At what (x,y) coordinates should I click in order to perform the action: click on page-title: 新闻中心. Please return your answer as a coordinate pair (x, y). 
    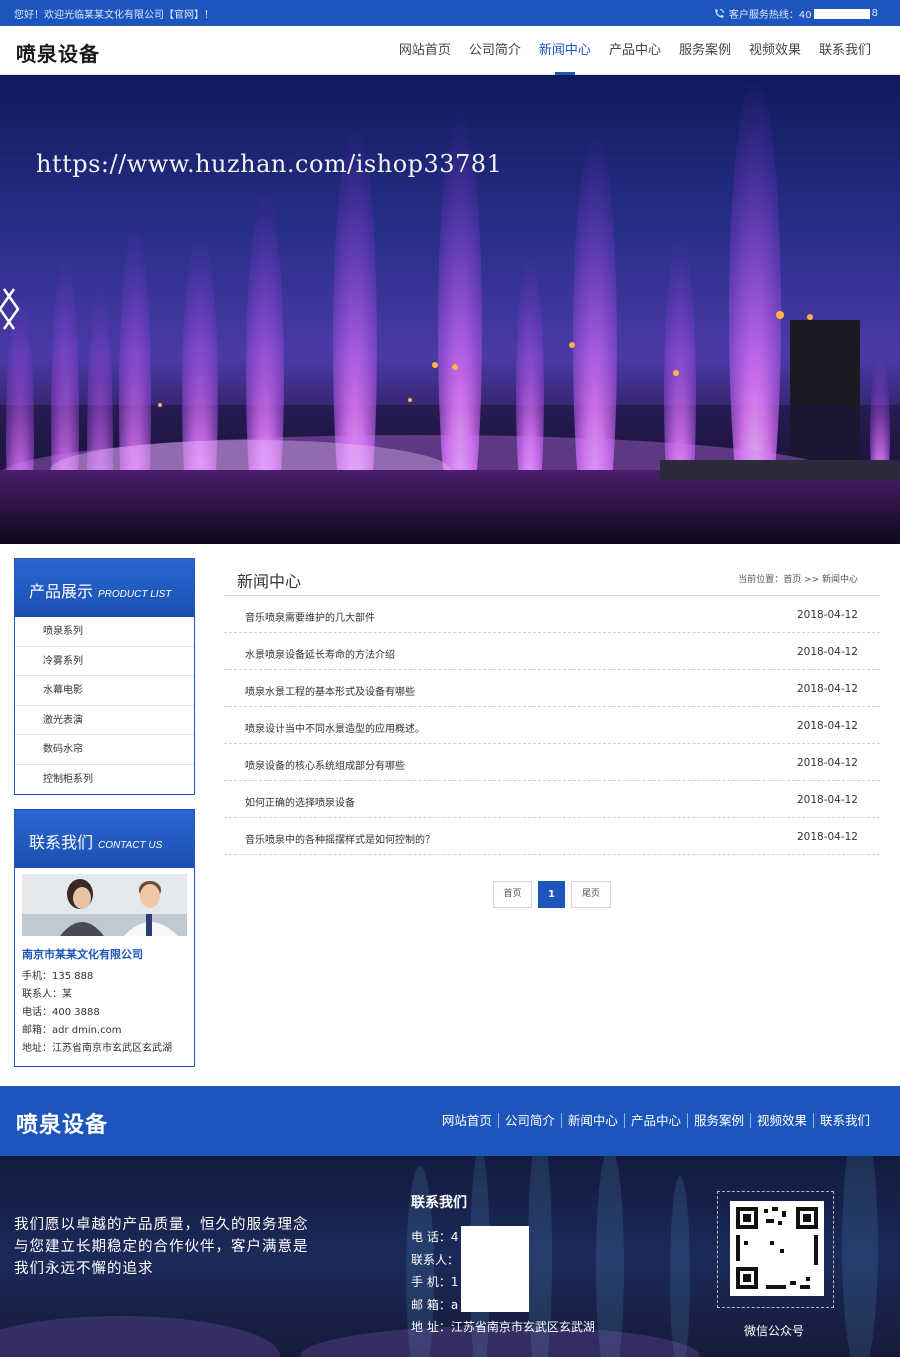
    Looking at the image, I should click on (269, 581).